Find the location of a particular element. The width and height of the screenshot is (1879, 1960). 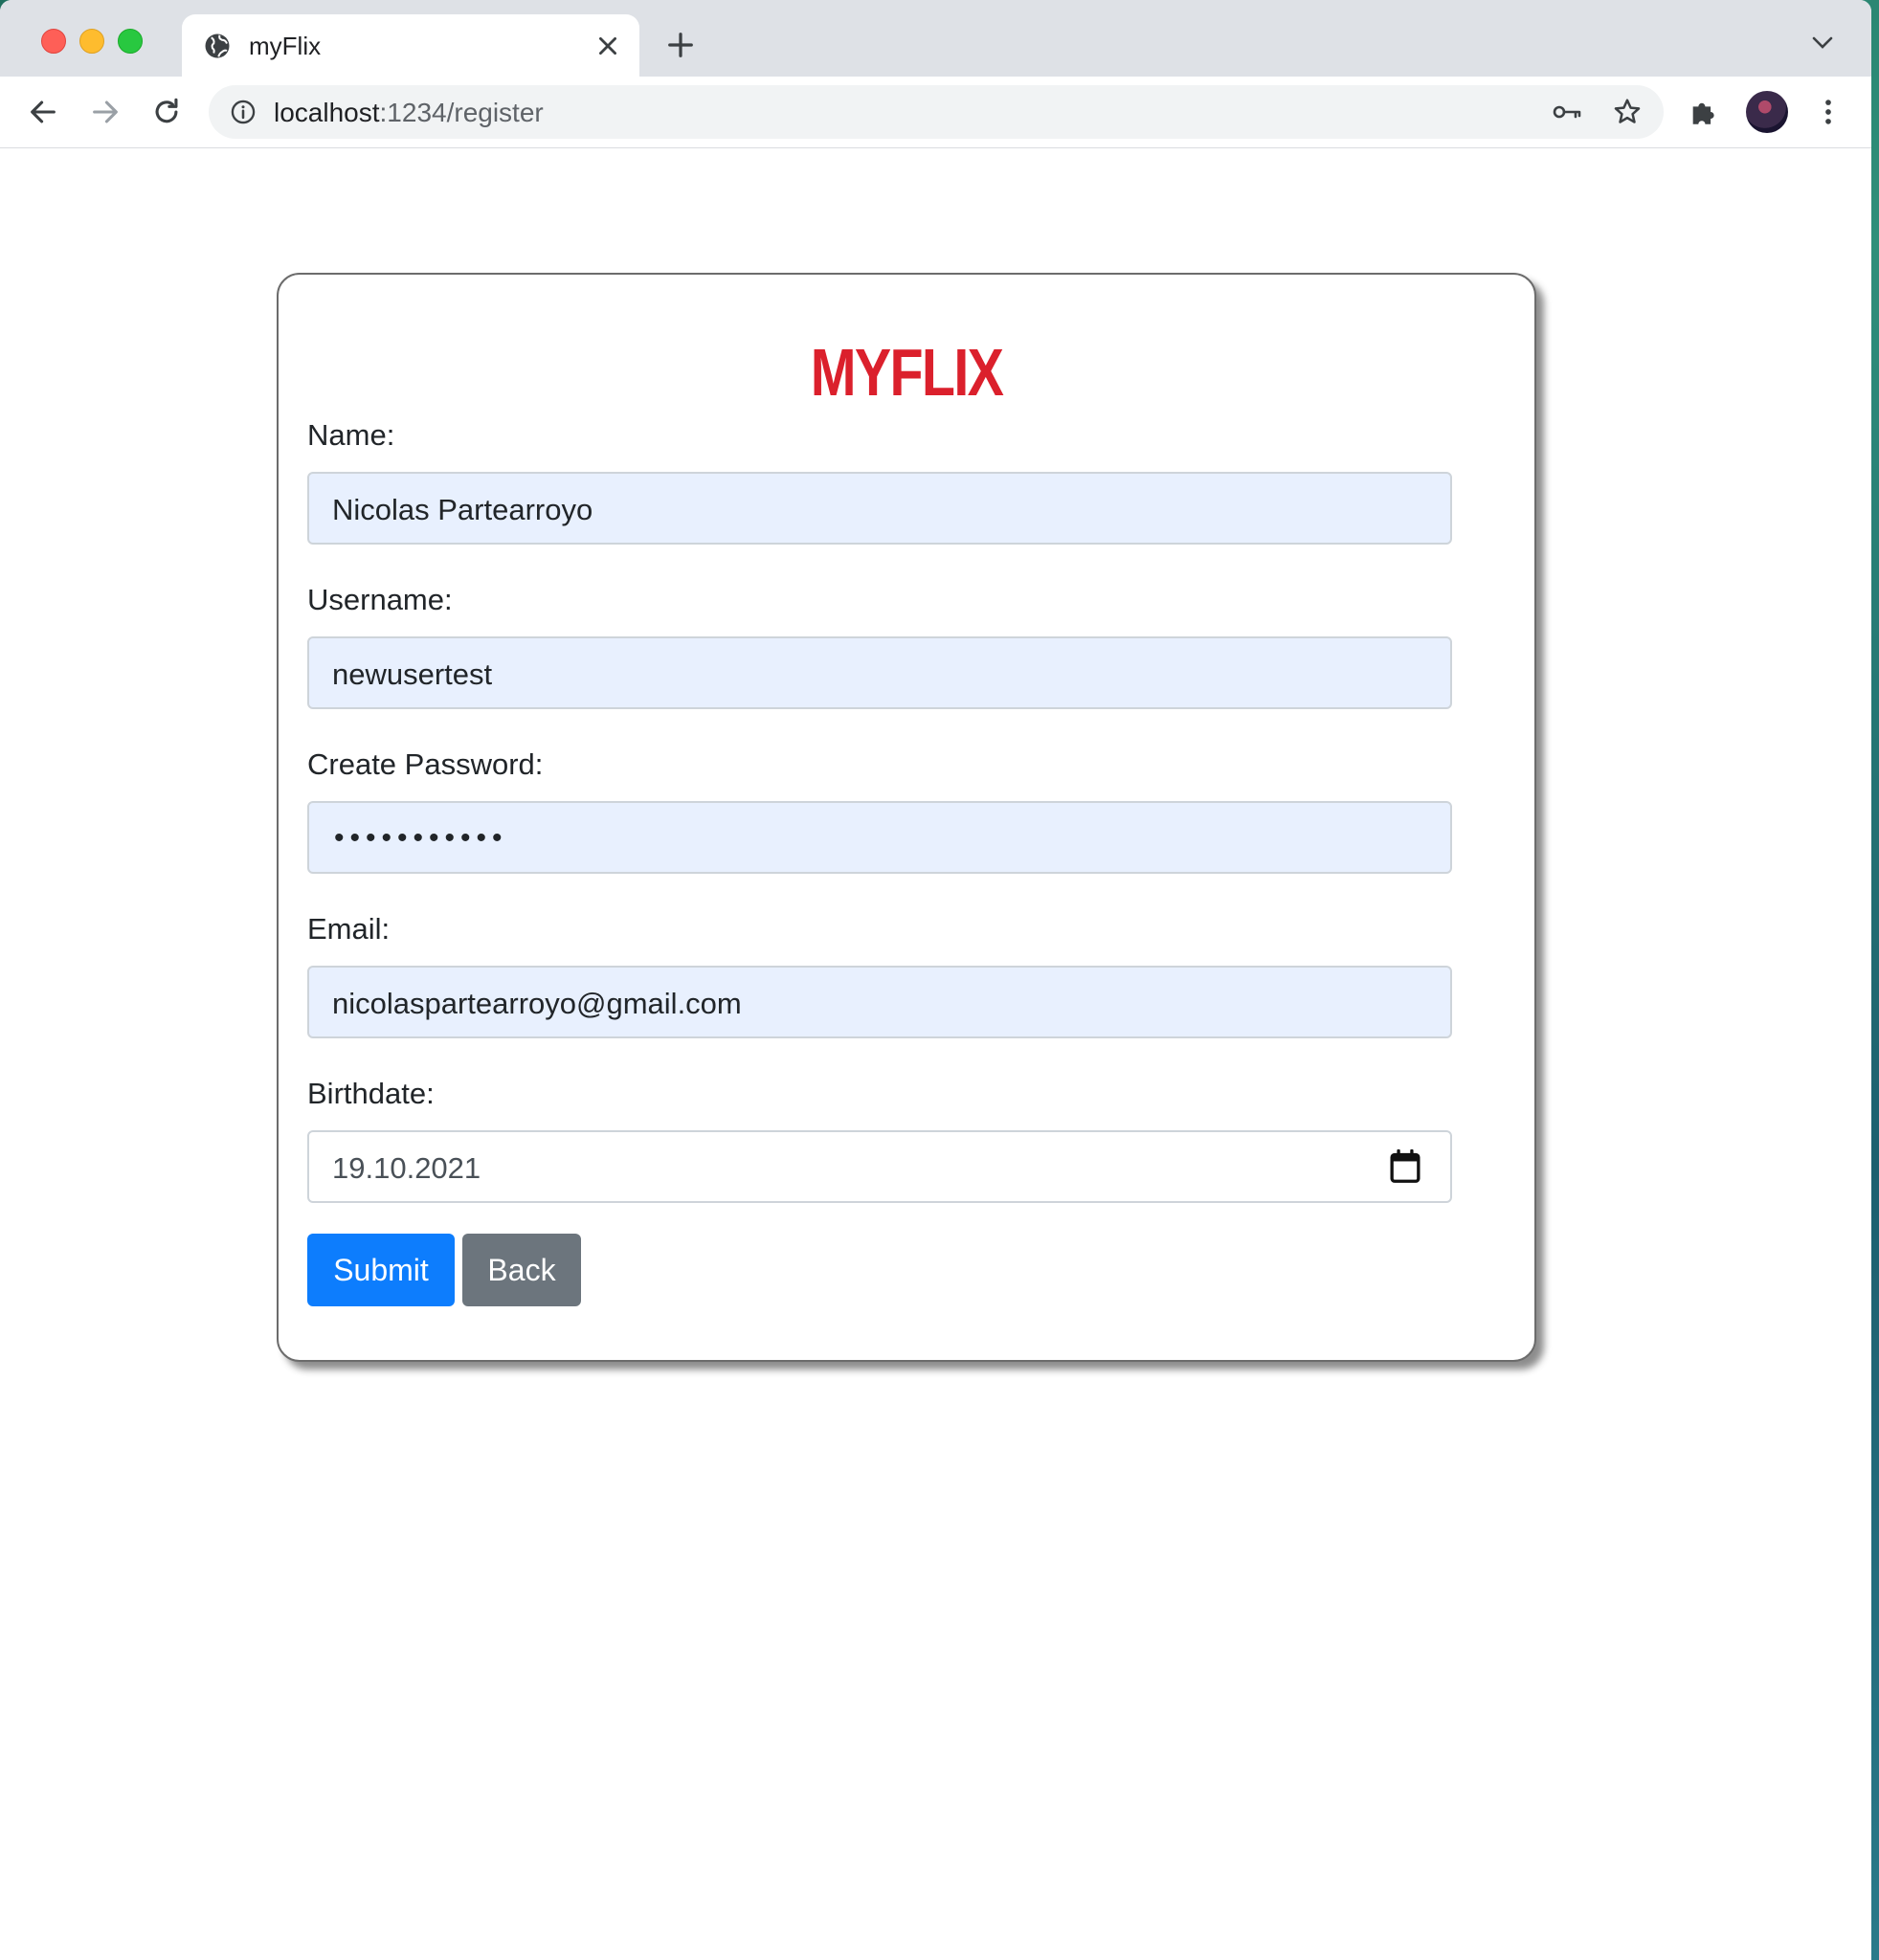

name-label: Name: is located at coordinates (351, 435).